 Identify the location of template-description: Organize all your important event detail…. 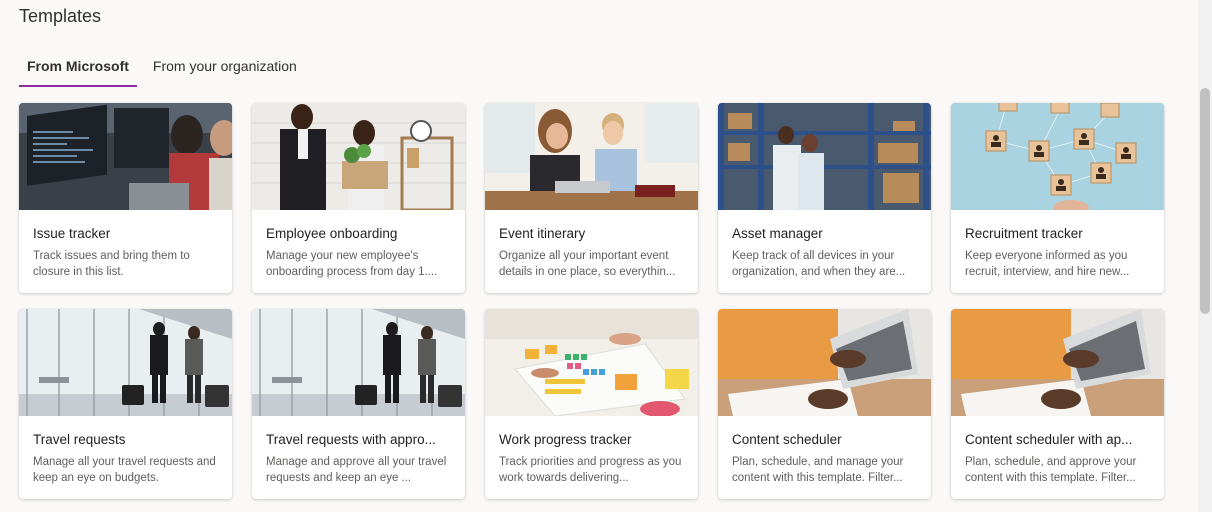
(587, 264).